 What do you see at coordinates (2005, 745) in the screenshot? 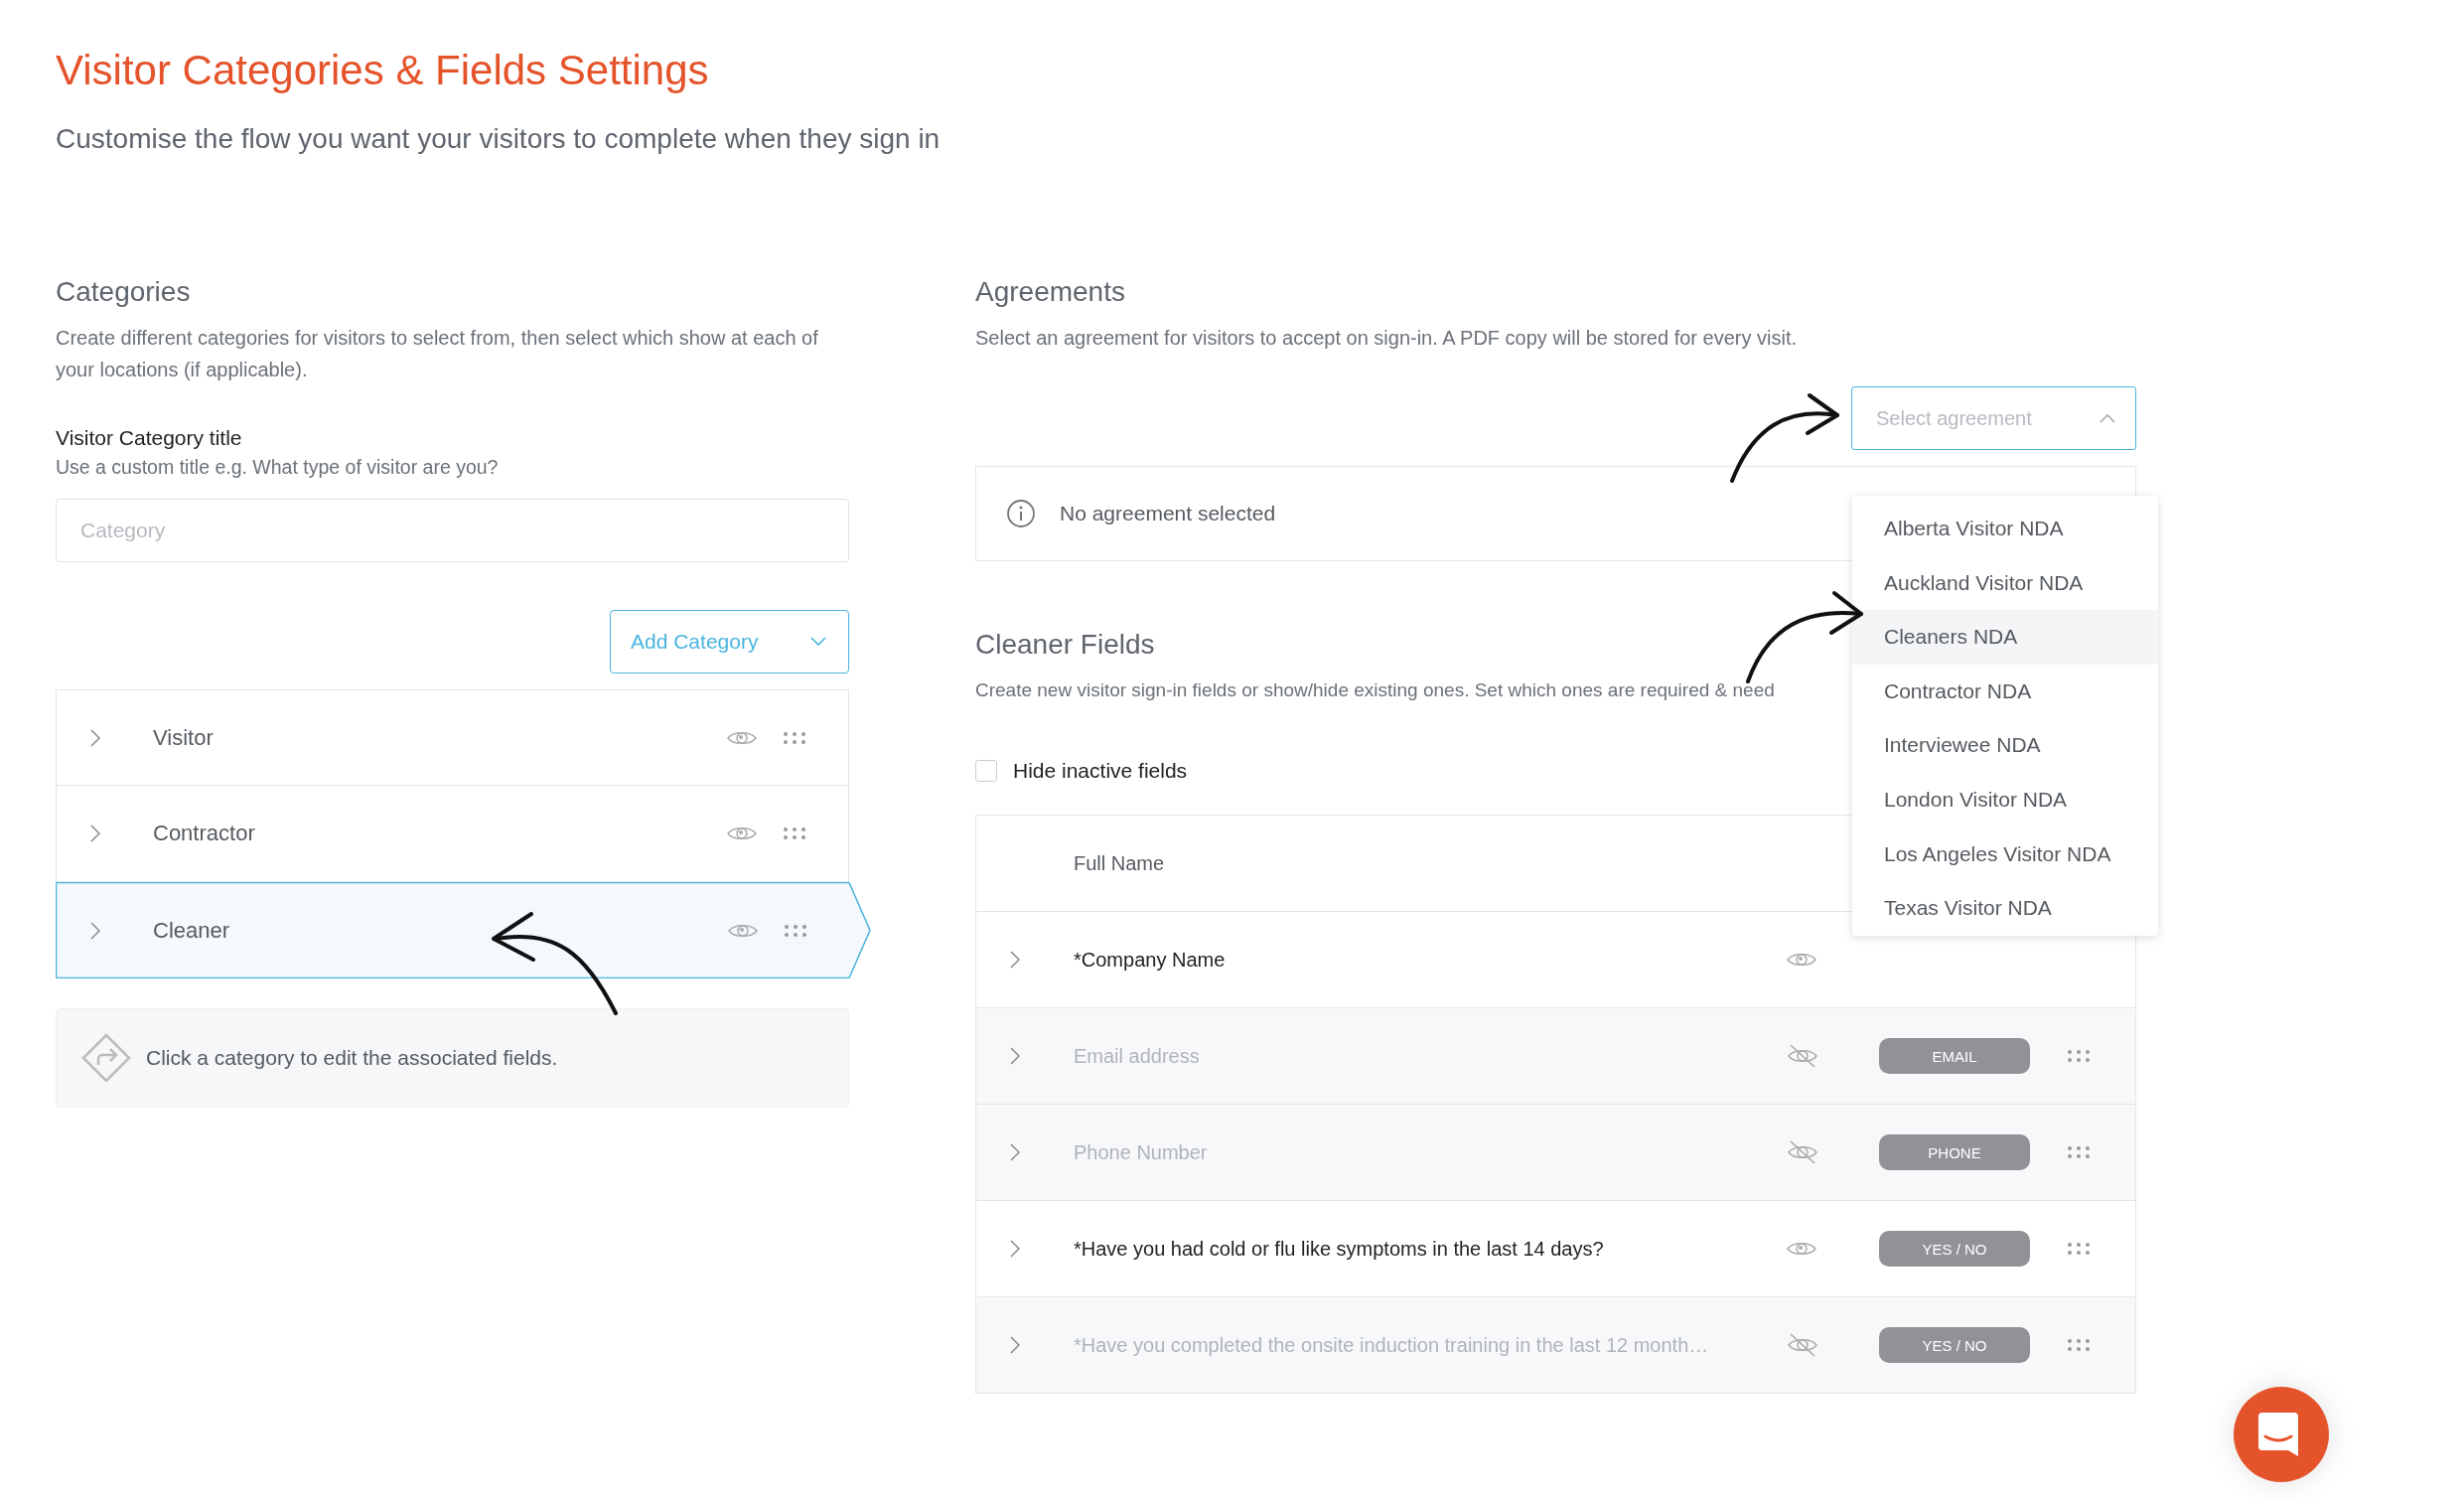
I see `dropdown-option: Interviewee NDA` at bounding box center [2005, 745].